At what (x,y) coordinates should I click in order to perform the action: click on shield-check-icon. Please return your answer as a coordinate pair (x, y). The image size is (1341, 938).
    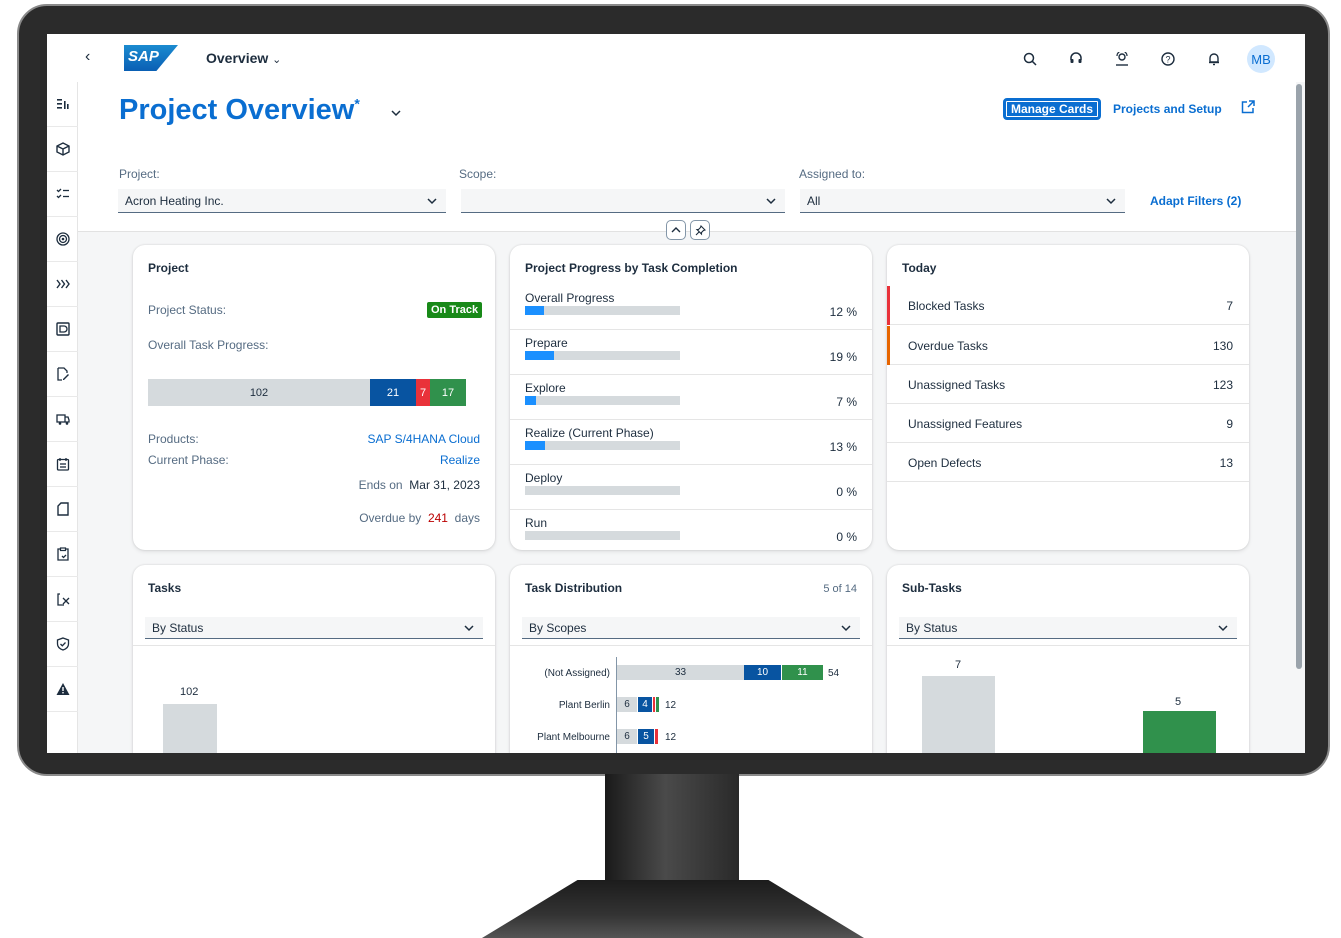
    Looking at the image, I should click on (62, 644).